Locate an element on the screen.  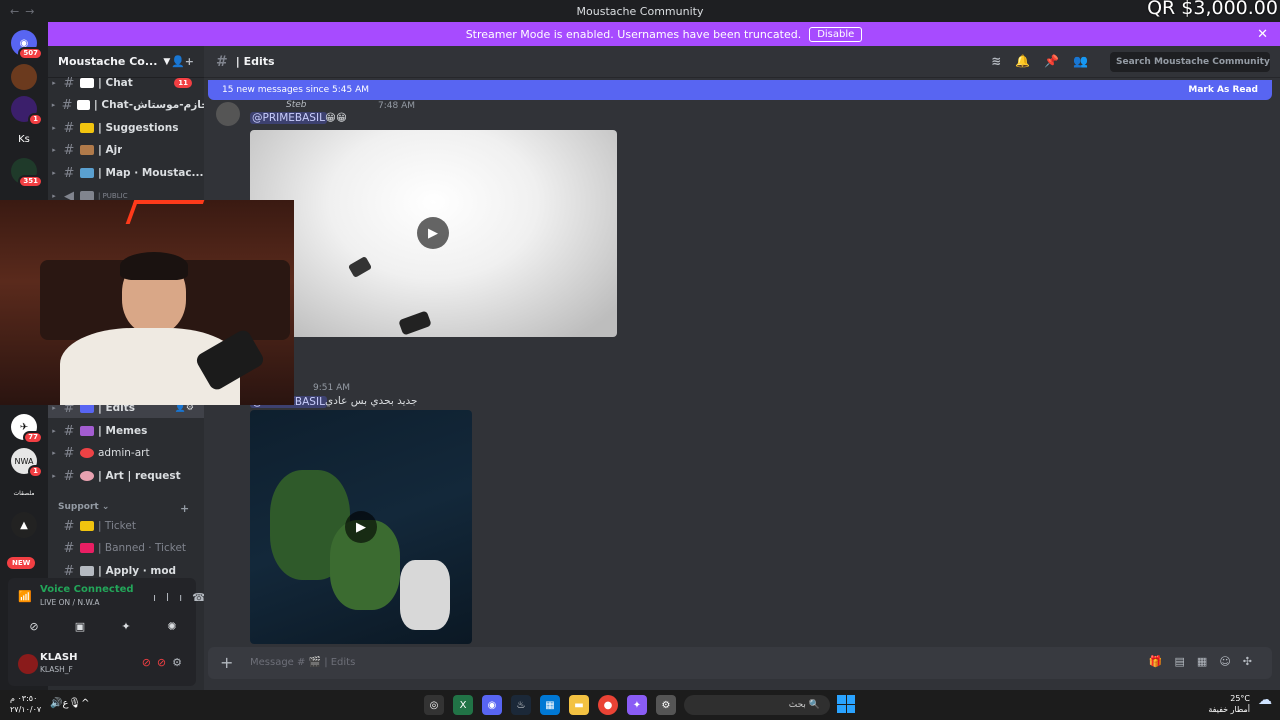
threads-icon: ≋ is located at coordinates (1003, 61).